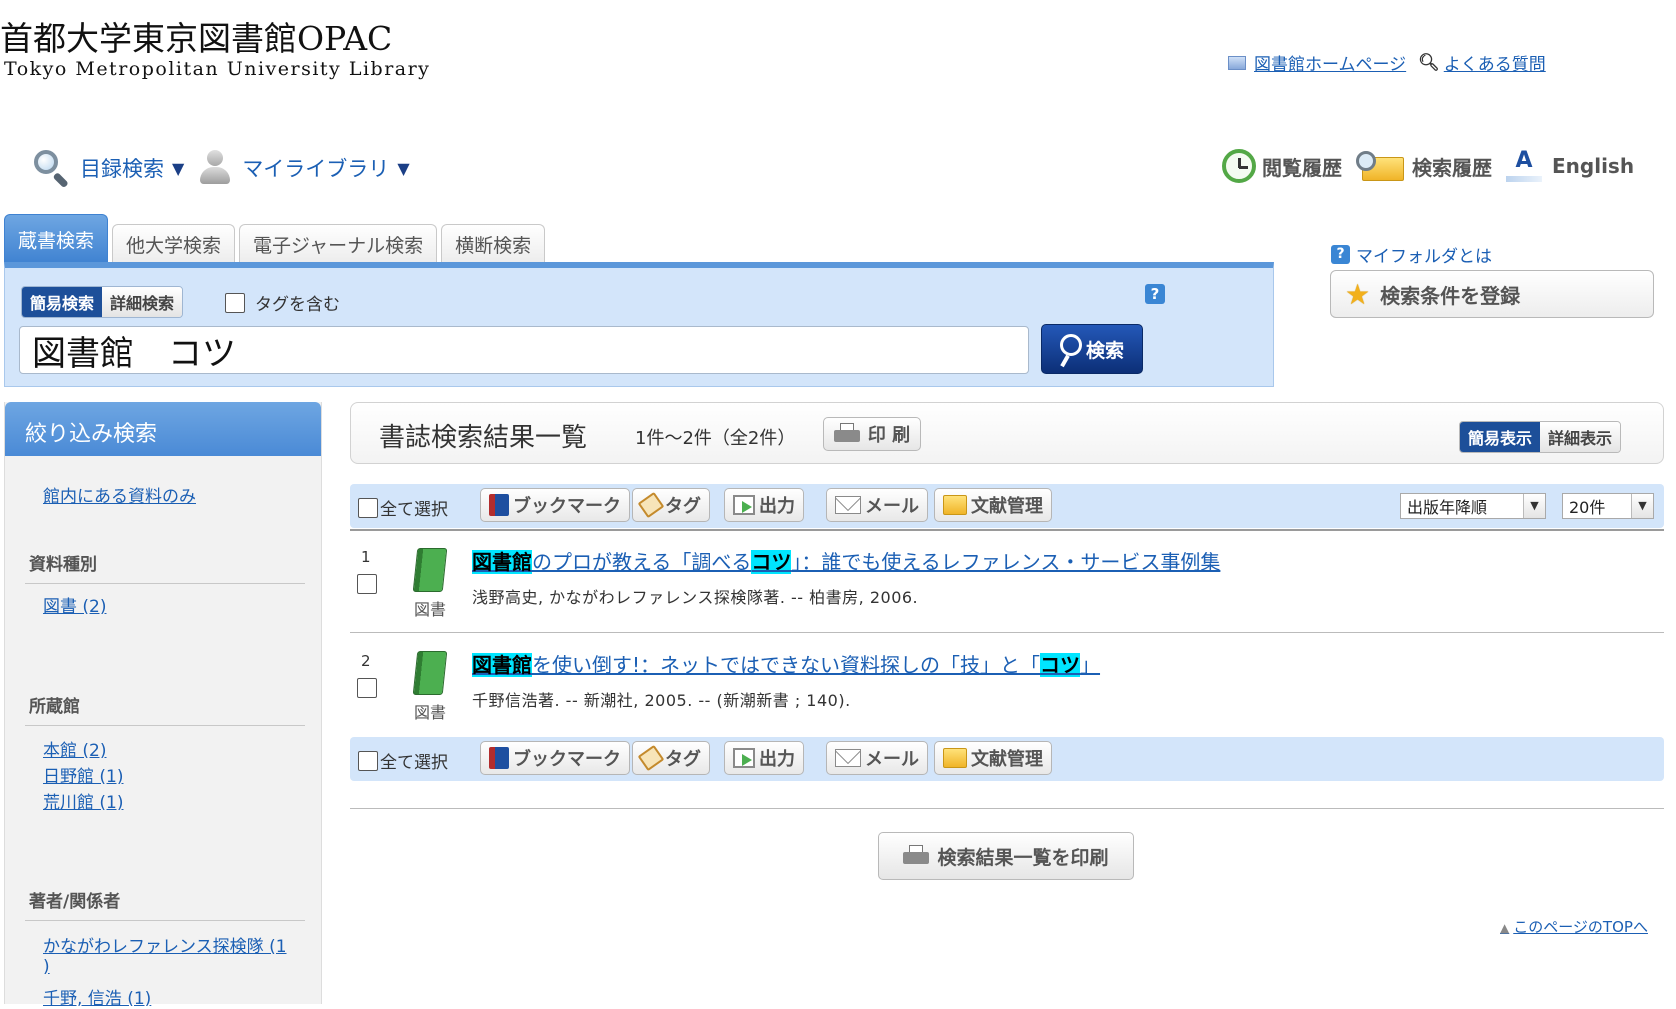 Image resolution: width=1676 pixels, height=1009 pixels. Describe the element at coordinates (848, 758) in the screenshot. I see `mail-icon` at that location.